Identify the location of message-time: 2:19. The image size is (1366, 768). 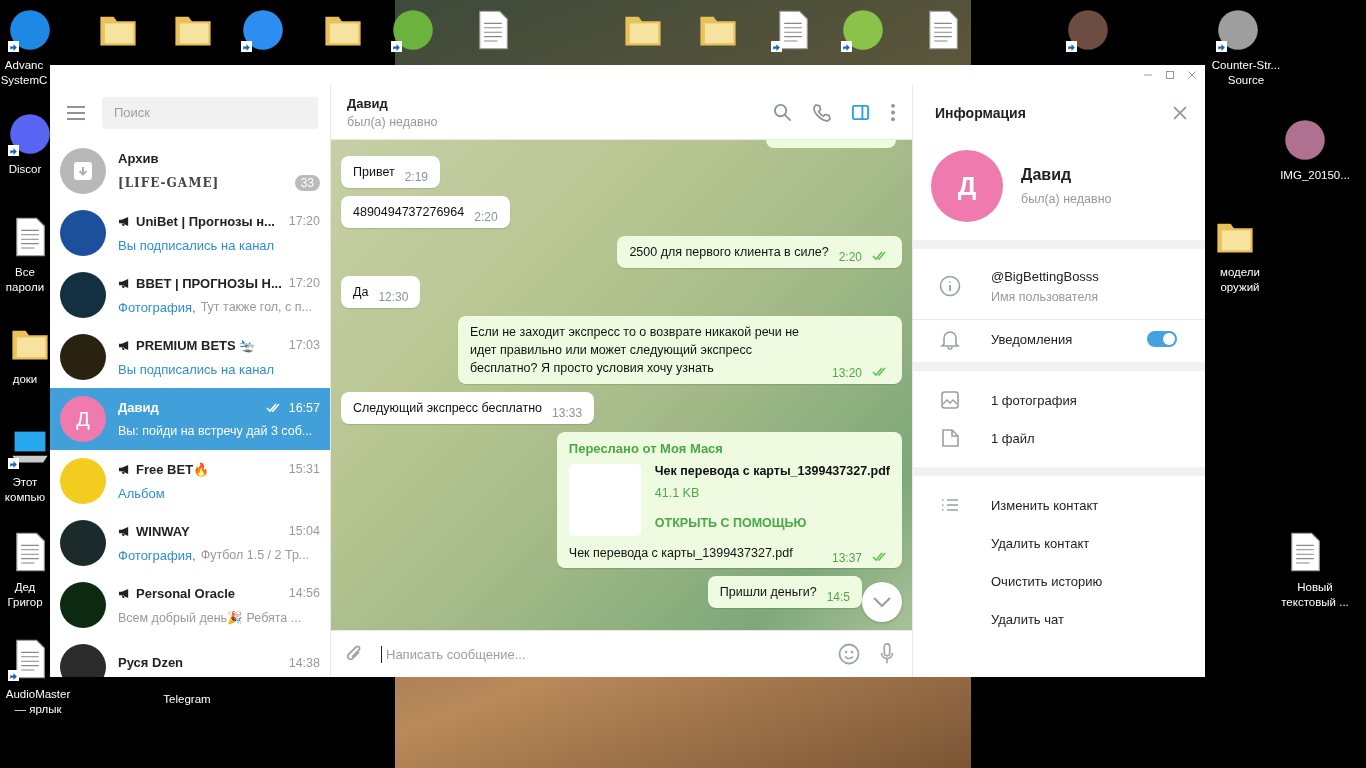
(416, 177).